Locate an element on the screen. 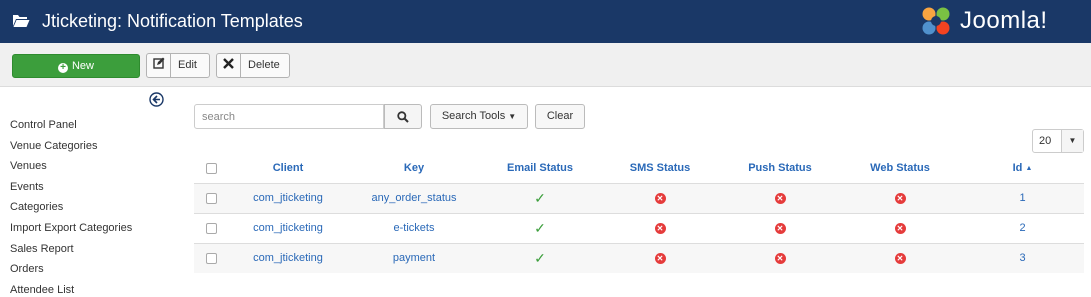 The width and height of the screenshot is (1091, 297). joomla-logo-text: Joomla! is located at coordinates (1004, 20).